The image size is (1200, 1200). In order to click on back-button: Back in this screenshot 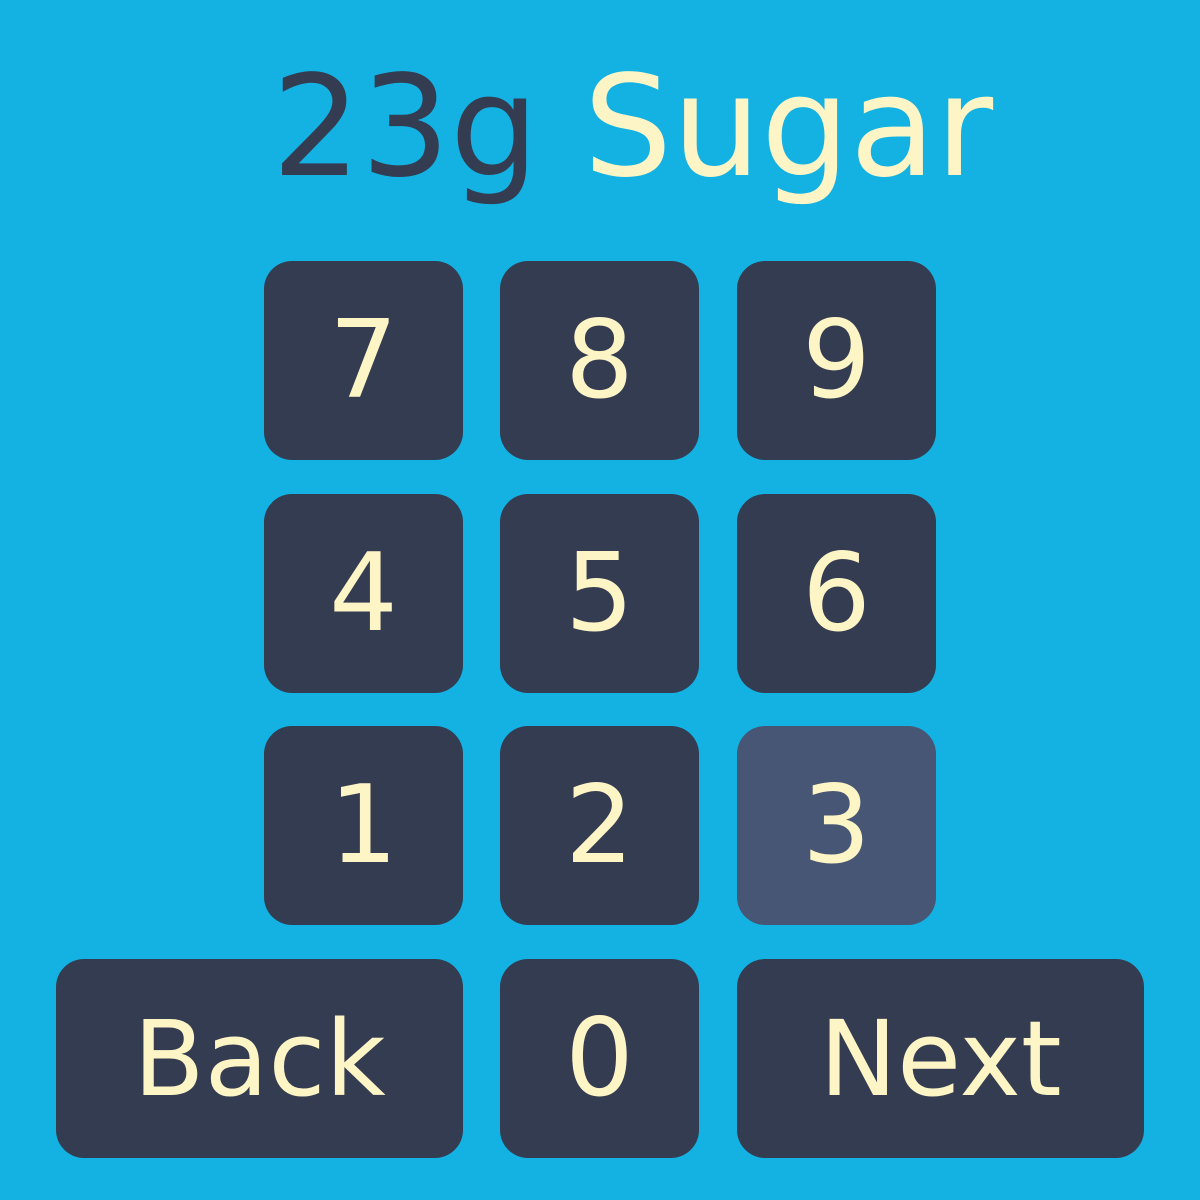, I will do `click(259, 1058)`.